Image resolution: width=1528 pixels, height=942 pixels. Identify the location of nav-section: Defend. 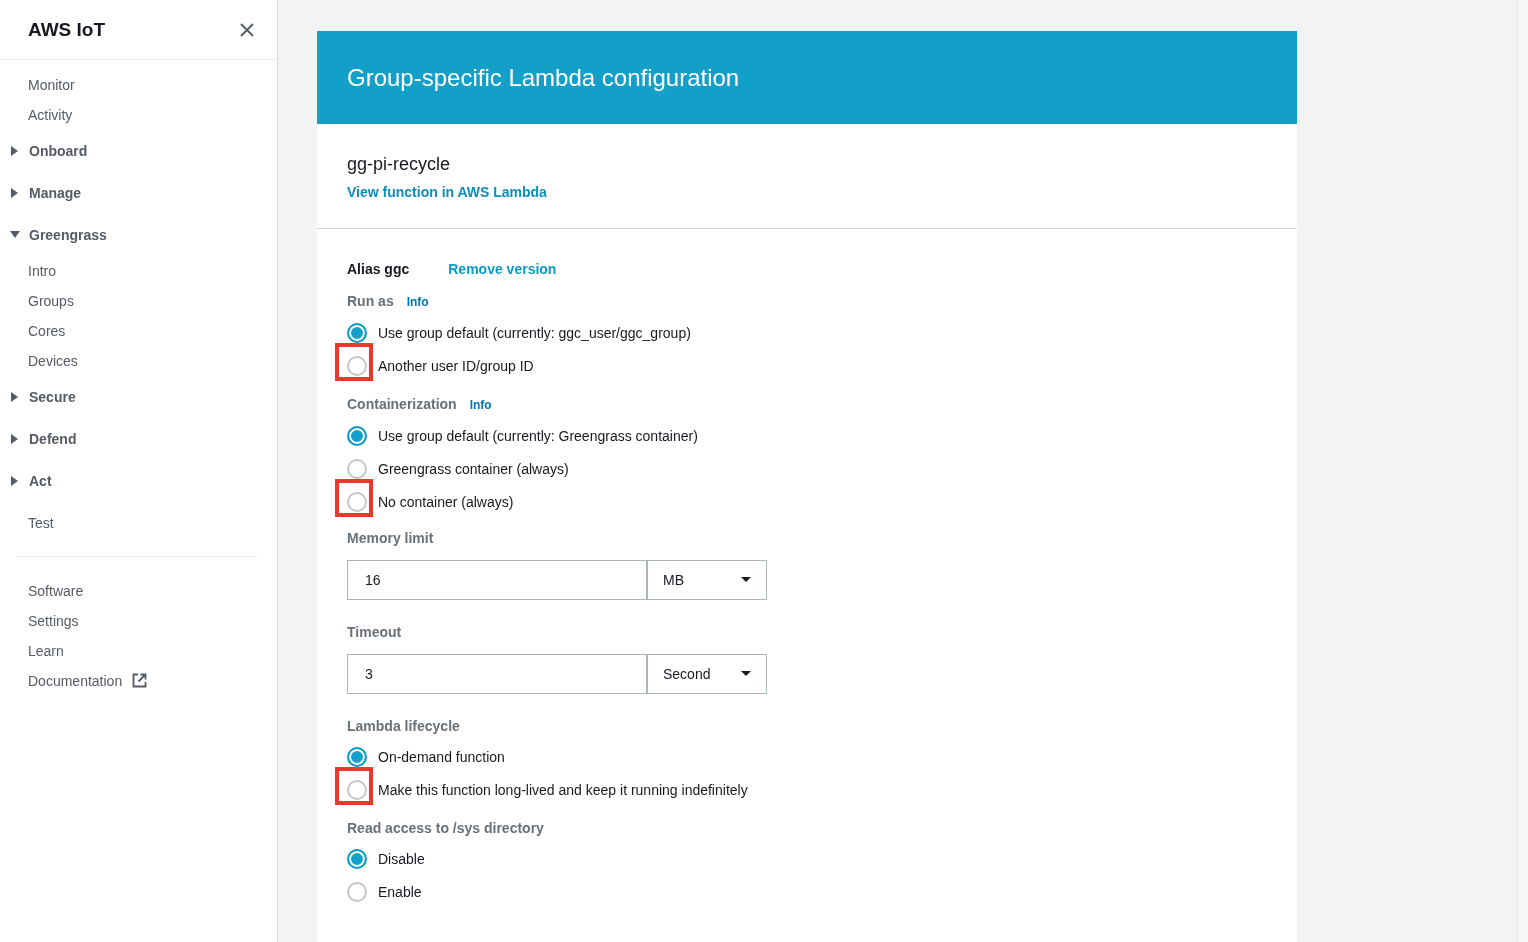
(38, 439).